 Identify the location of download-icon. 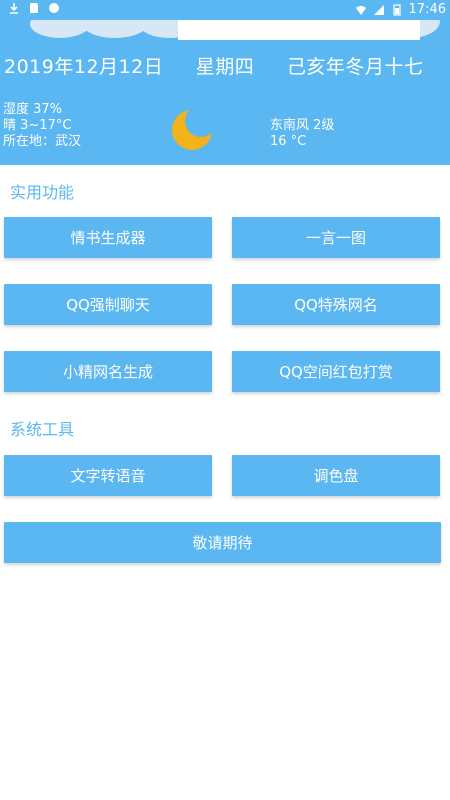
(14, 8).